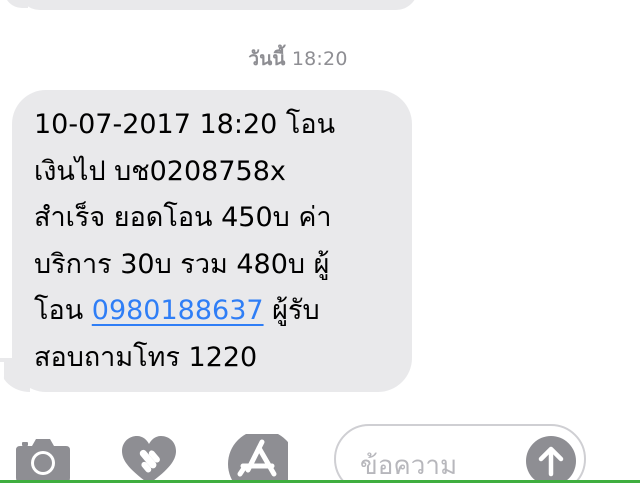 This screenshot has width=640, height=483. What do you see at coordinates (460, 453) in the screenshot?
I see `message-input: ข้อความ` at bounding box center [460, 453].